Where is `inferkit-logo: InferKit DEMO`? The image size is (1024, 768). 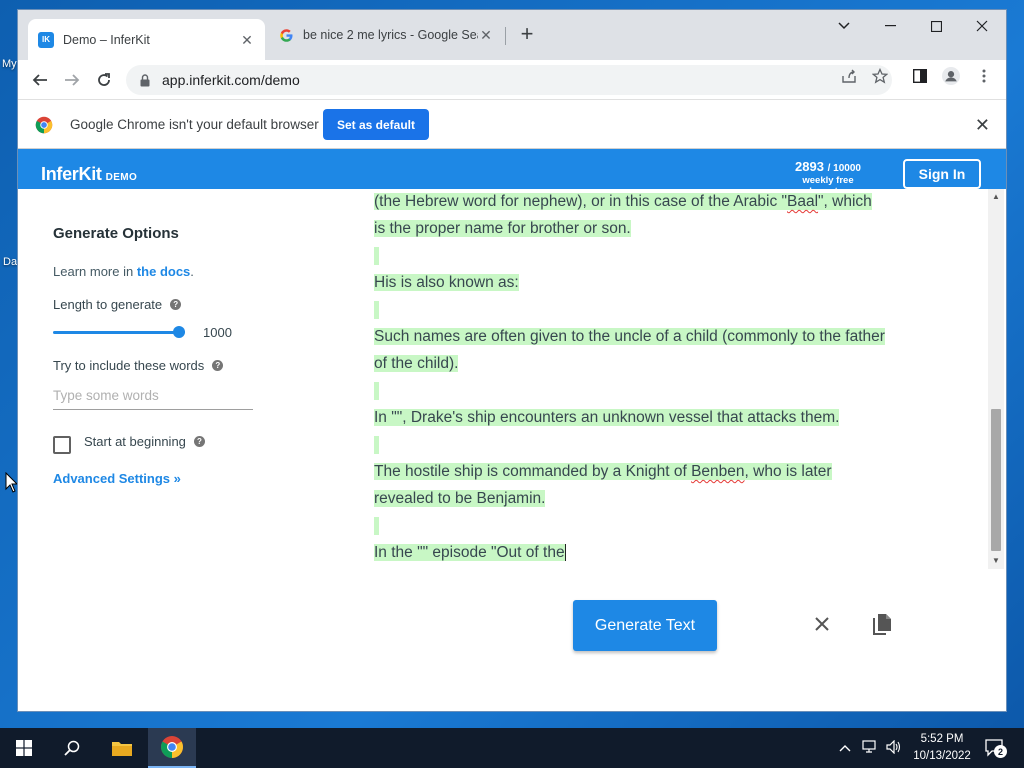 inferkit-logo: InferKit DEMO is located at coordinates (89, 174).